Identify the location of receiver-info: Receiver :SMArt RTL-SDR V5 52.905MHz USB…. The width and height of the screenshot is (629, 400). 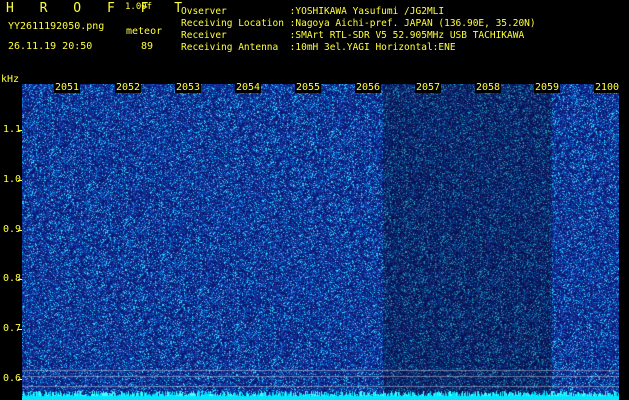
(353, 35).